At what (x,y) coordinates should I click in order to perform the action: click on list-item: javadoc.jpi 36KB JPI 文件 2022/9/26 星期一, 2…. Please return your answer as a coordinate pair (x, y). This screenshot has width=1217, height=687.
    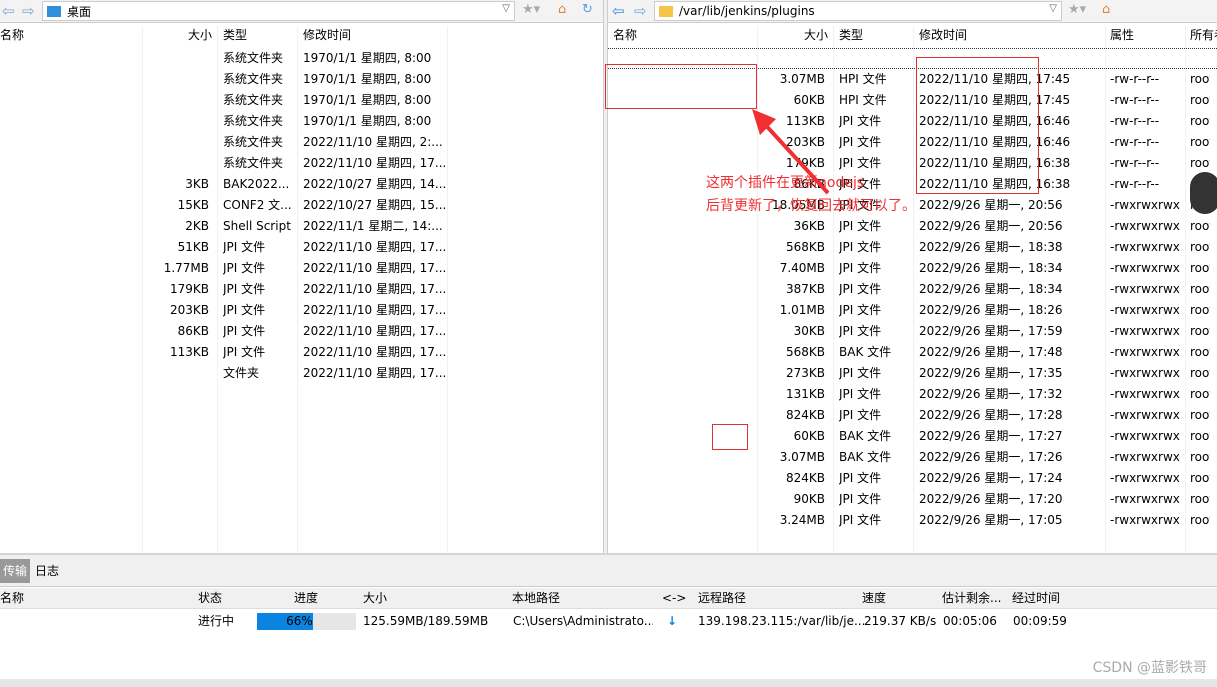
    Looking at the image, I should click on (912, 226).